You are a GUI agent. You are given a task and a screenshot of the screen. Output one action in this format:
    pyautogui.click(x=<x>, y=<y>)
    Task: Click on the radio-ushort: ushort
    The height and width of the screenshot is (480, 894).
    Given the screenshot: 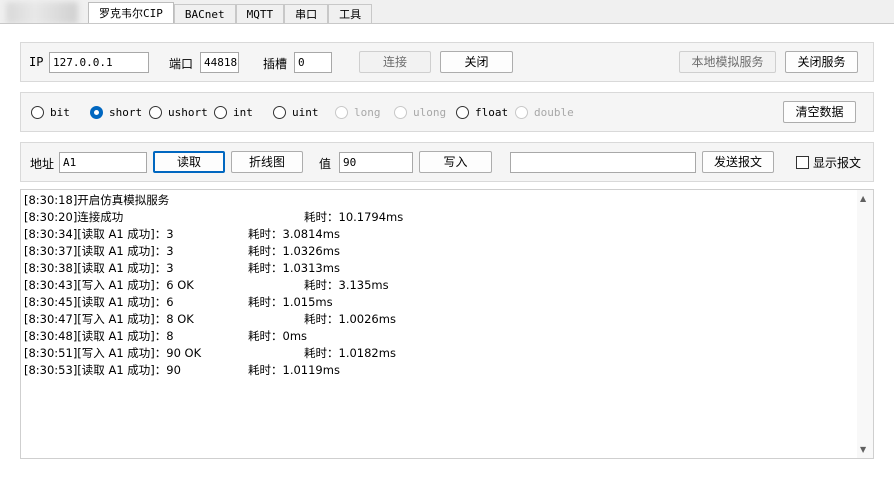 What is the action you would take?
    pyautogui.click(x=178, y=112)
    